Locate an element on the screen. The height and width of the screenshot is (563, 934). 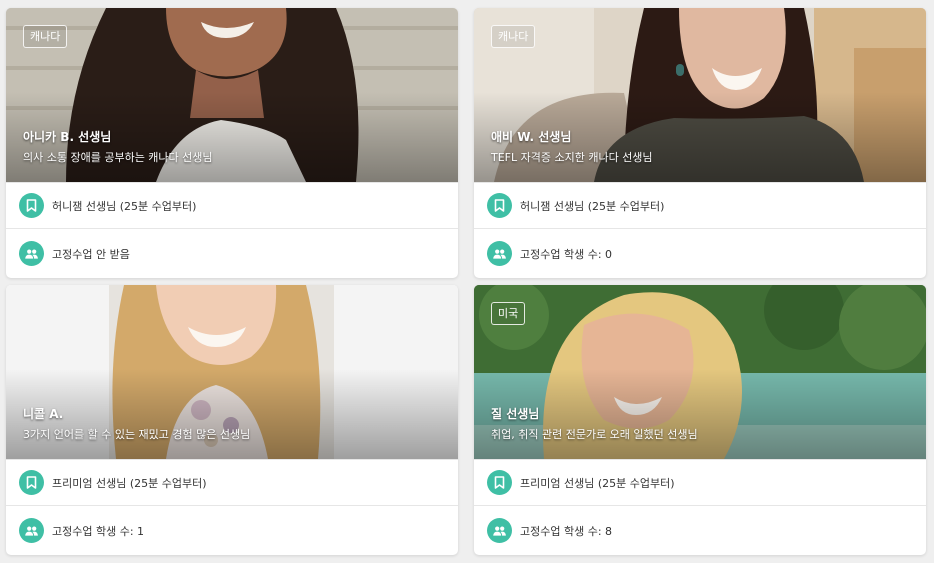
students-label: 고정수업 안 받음 is located at coordinates (91, 254).